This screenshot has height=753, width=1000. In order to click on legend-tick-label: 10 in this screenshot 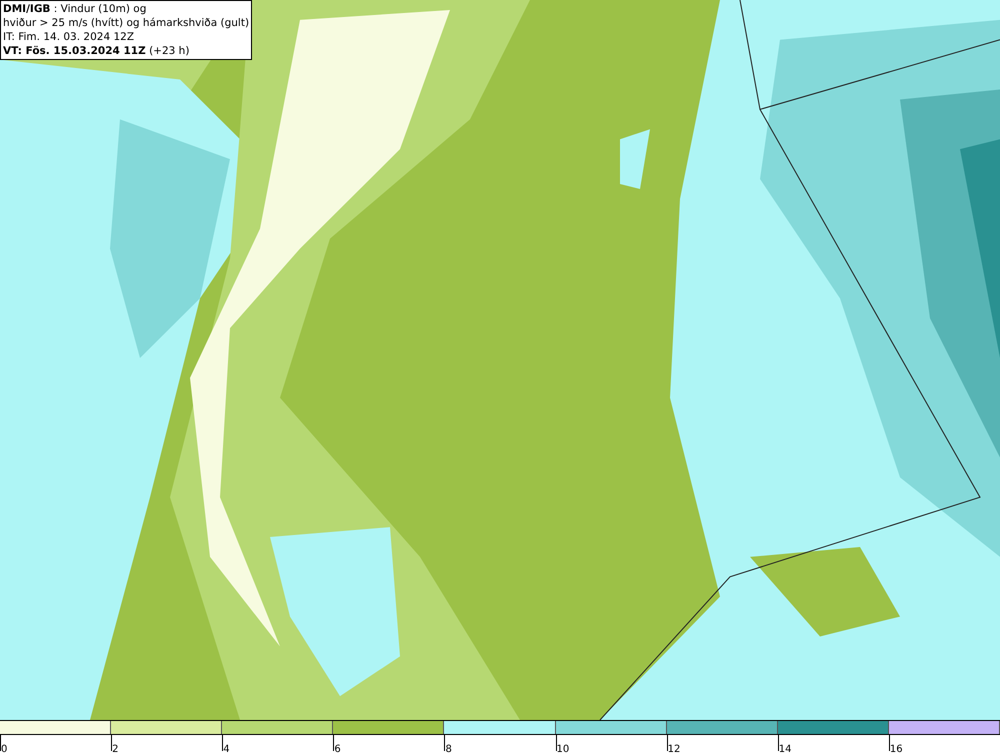, I will do `click(563, 748)`.